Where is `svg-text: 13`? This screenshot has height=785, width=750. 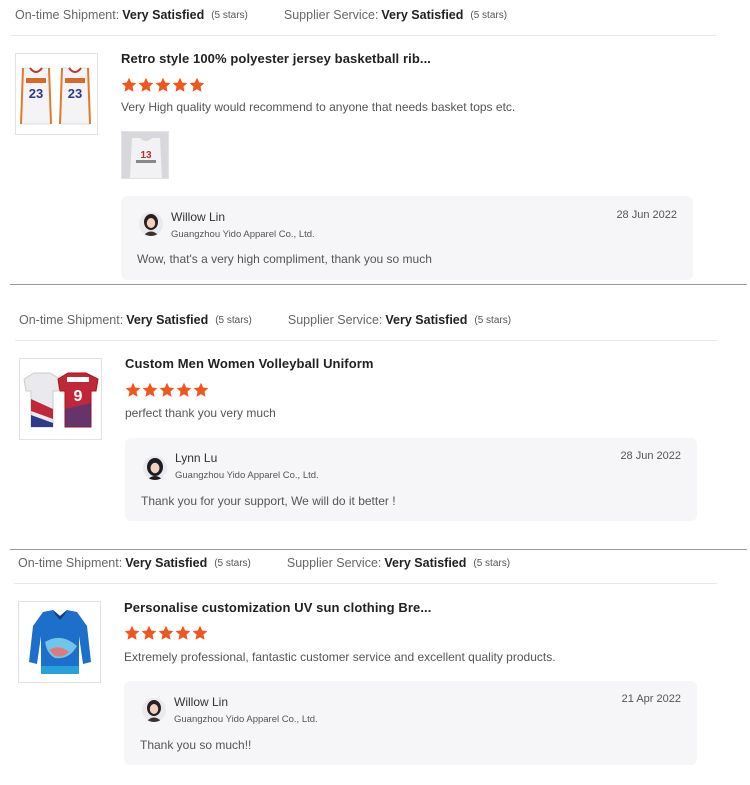 svg-text: 13 is located at coordinates (146, 155).